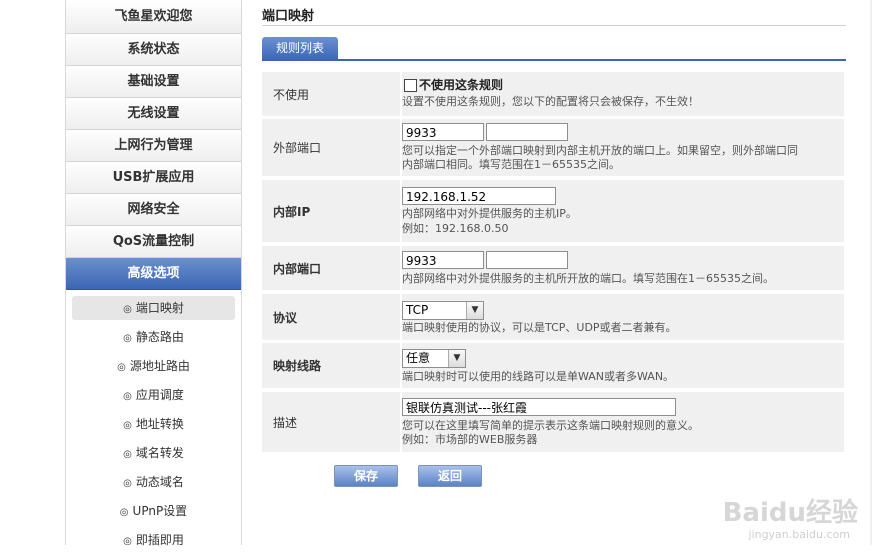  I want to click on submenu-port-mapping: ◎ 端口映射, so click(153, 308).